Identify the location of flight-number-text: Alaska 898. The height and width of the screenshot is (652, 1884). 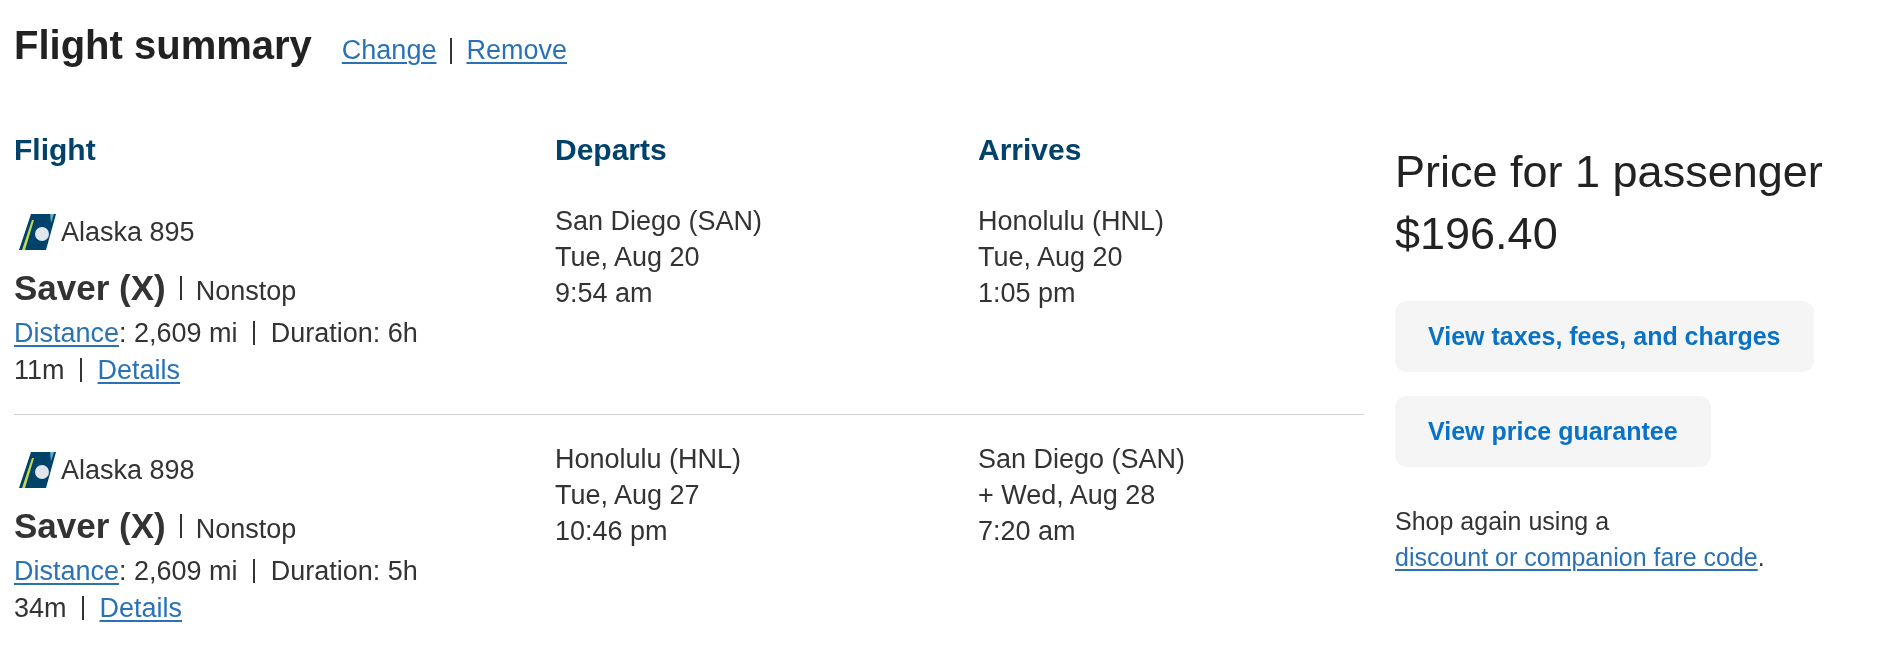
(128, 470).